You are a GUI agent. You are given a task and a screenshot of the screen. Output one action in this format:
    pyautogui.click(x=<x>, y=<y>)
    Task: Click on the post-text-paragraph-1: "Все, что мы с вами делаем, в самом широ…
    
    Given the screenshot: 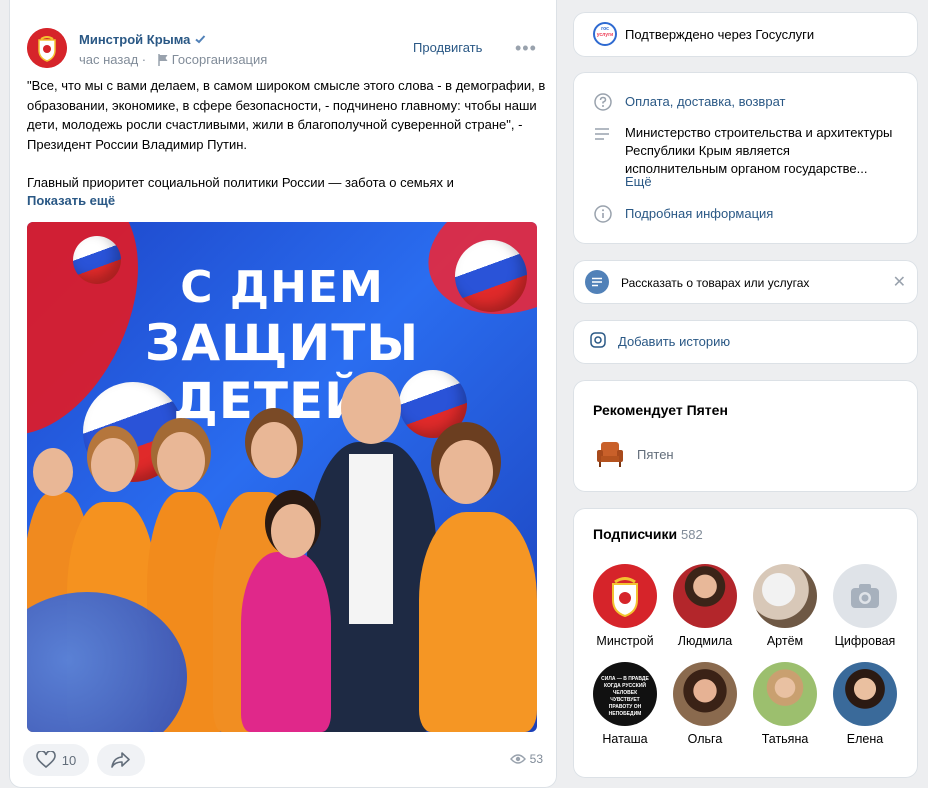 What is the action you would take?
    pyautogui.click(x=286, y=115)
    